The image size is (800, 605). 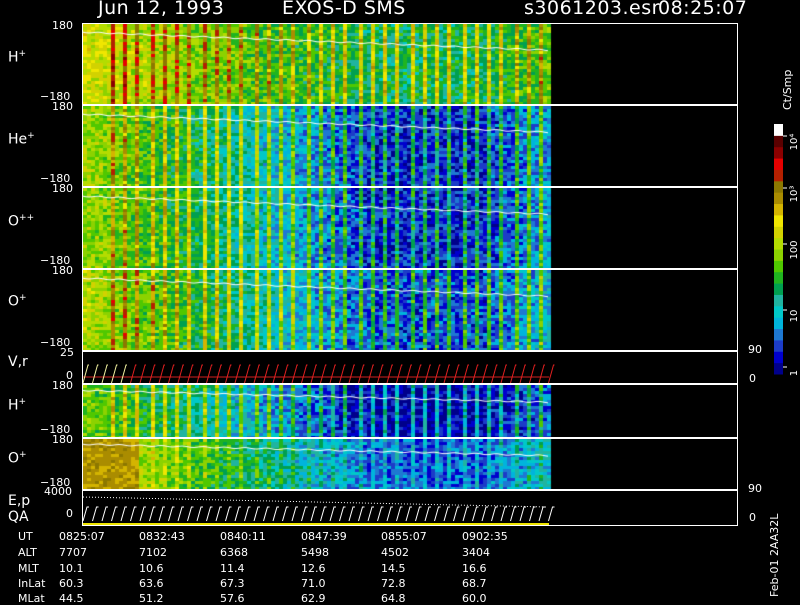 What do you see at coordinates (17, 458) in the screenshot?
I see `ion-label-o-plus-2: O+` at bounding box center [17, 458].